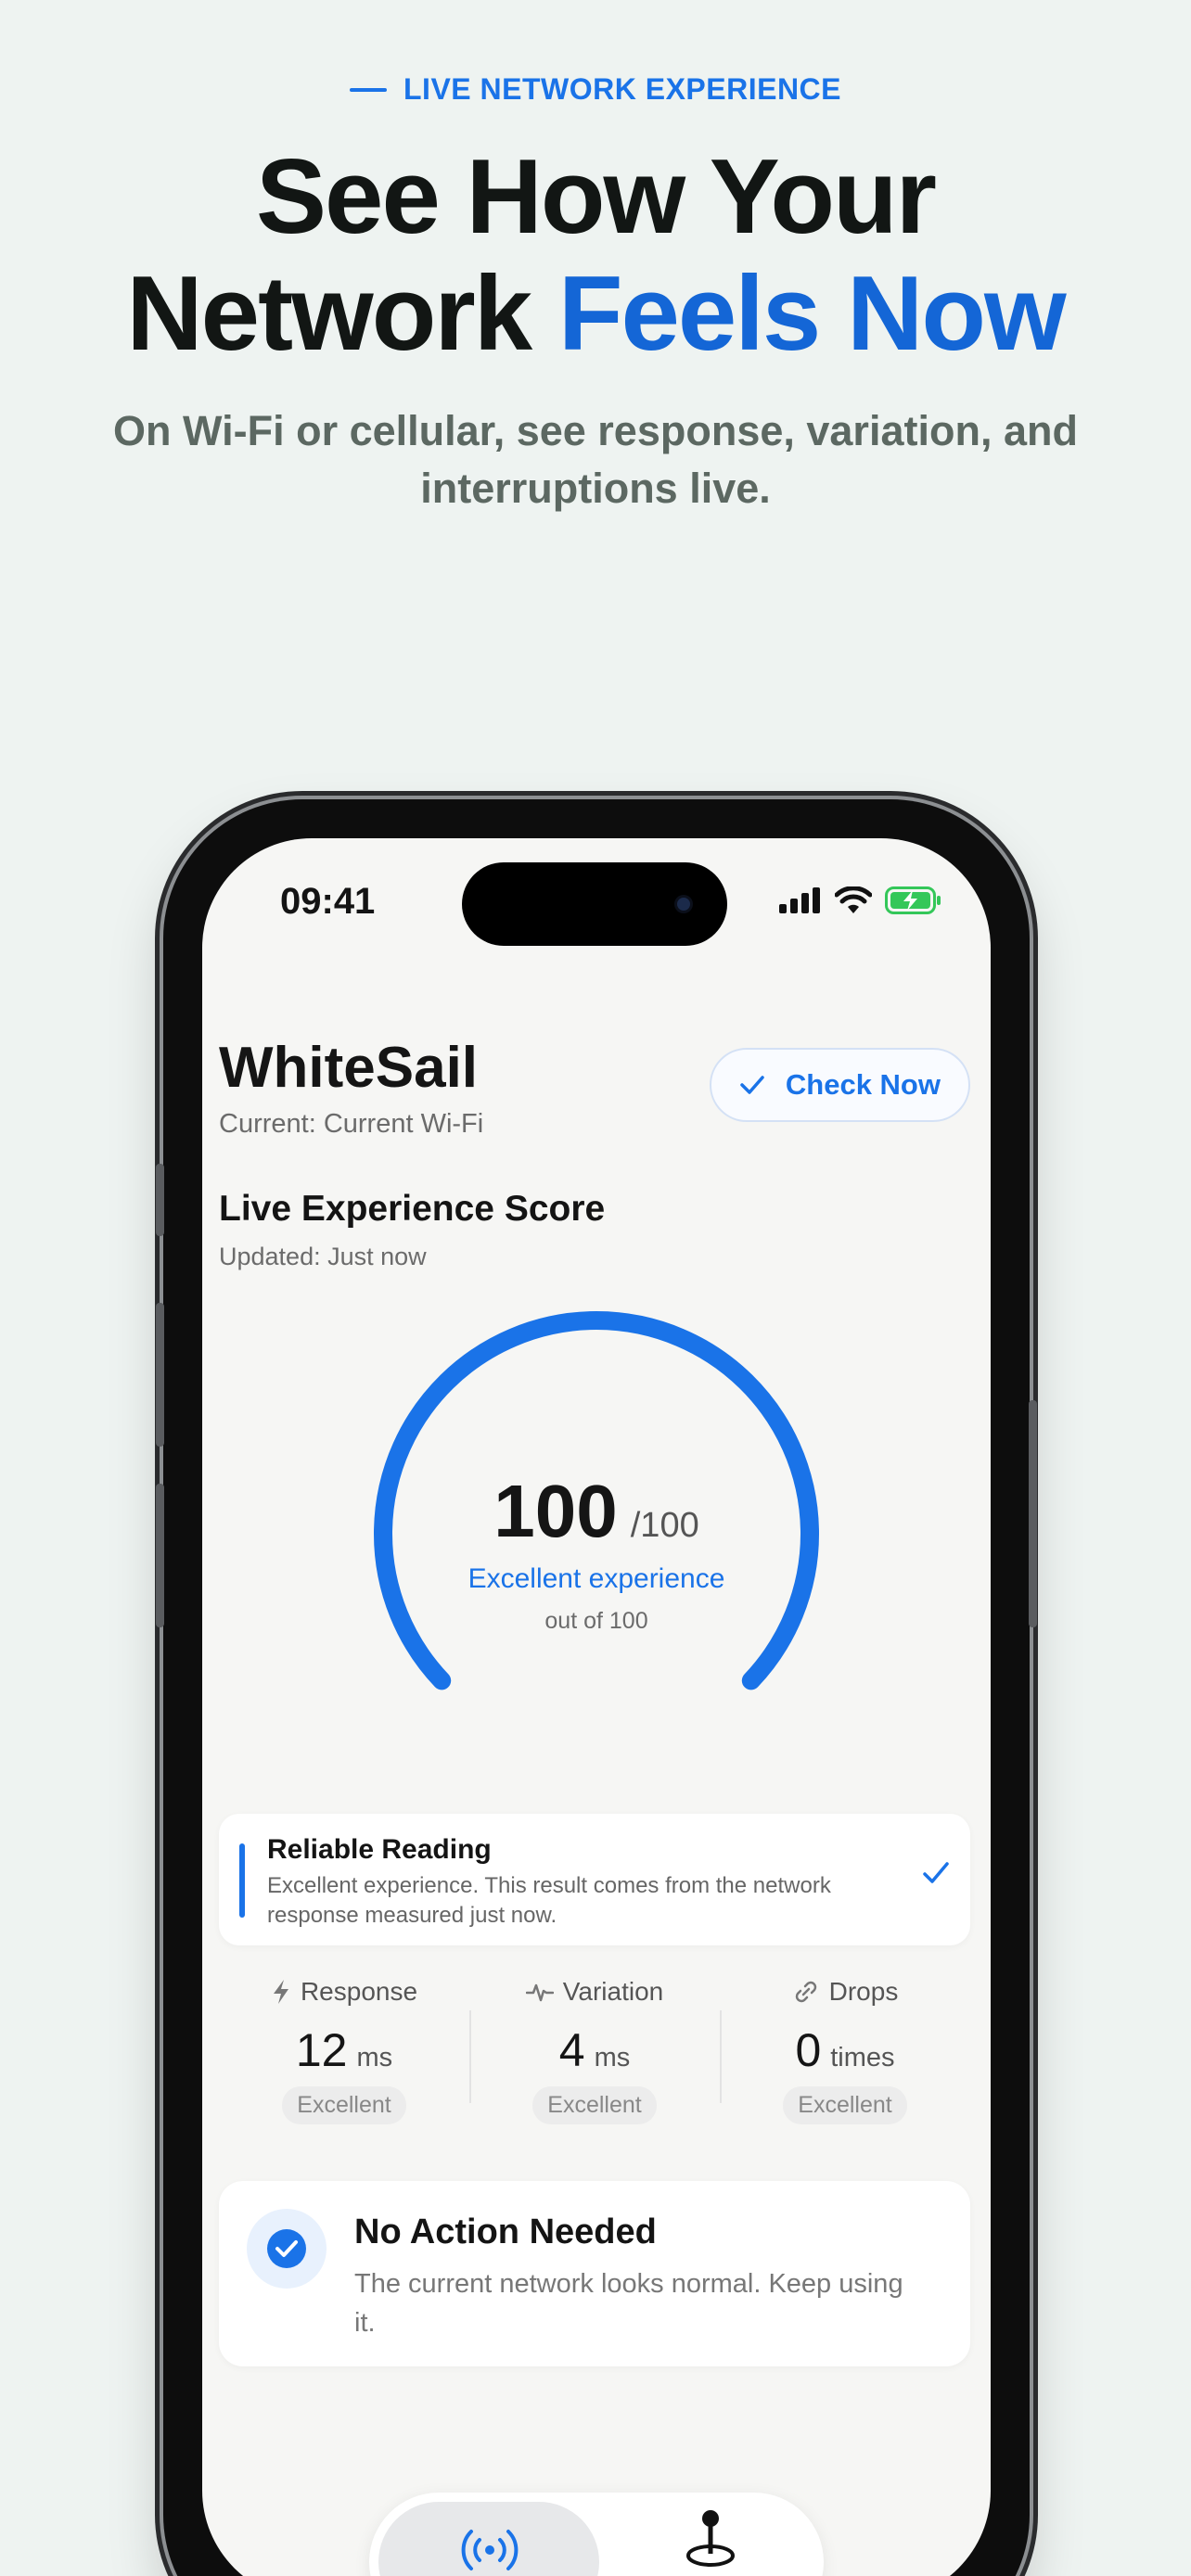 This screenshot has height=2576, width=1191. What do you see at coordinates (862, 2057) in the screenshot?
I see `metric-unit: times` at bounding box center [862, 2057].